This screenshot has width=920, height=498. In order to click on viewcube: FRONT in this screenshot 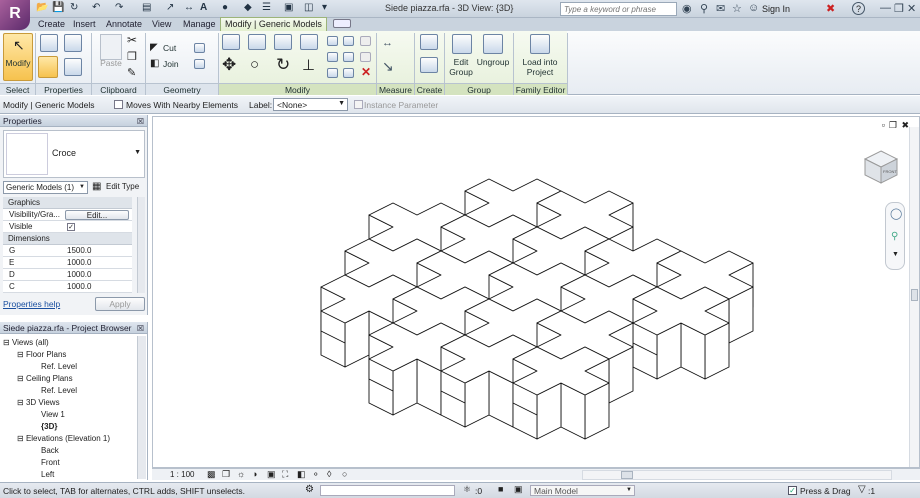, I will do `click(881, 167)`.